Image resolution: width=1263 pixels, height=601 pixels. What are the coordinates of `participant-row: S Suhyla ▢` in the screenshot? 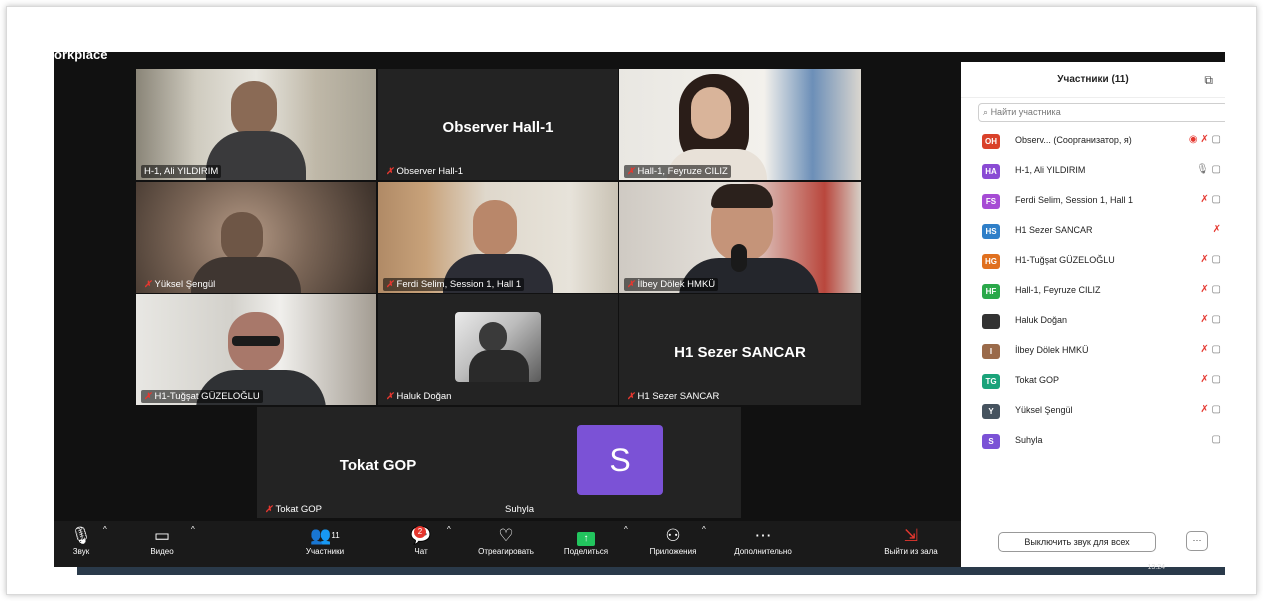 It's located at (1093, 441).